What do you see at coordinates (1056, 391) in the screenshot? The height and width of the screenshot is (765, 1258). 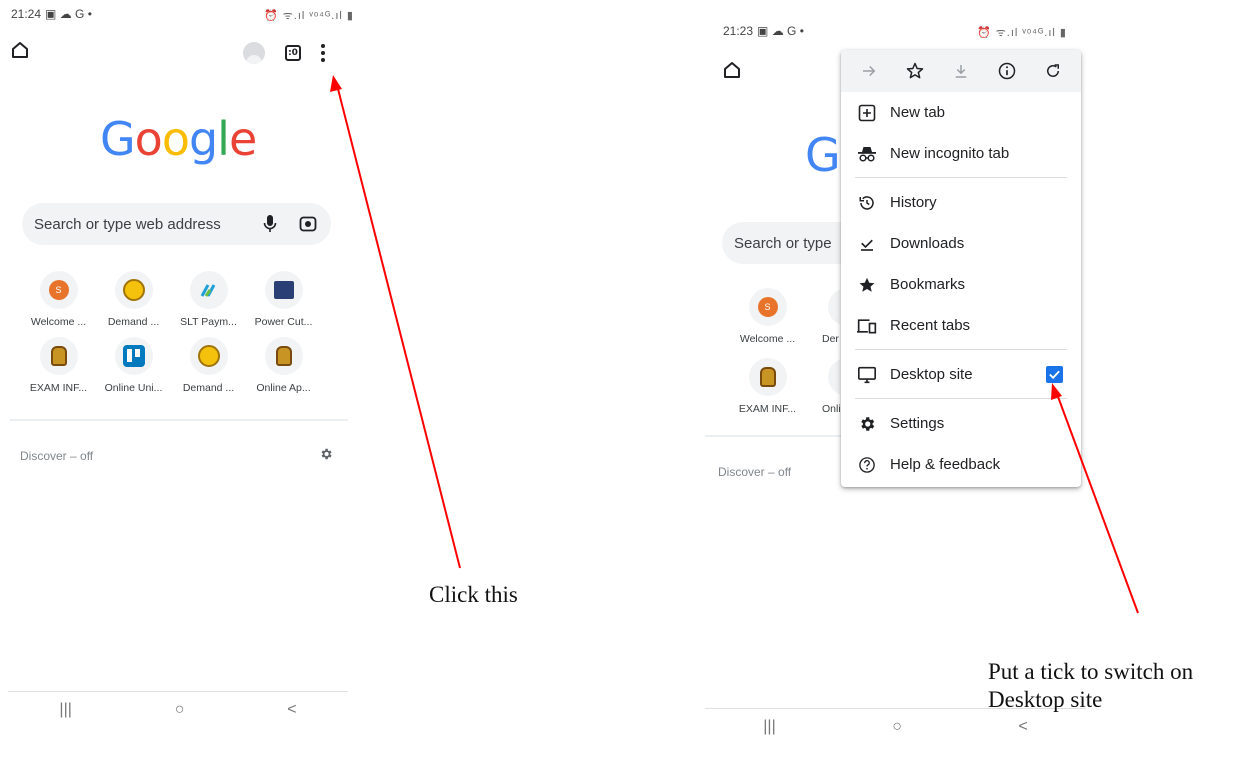 I see `tick-arrow-head` at bounding box center [1056, 391].